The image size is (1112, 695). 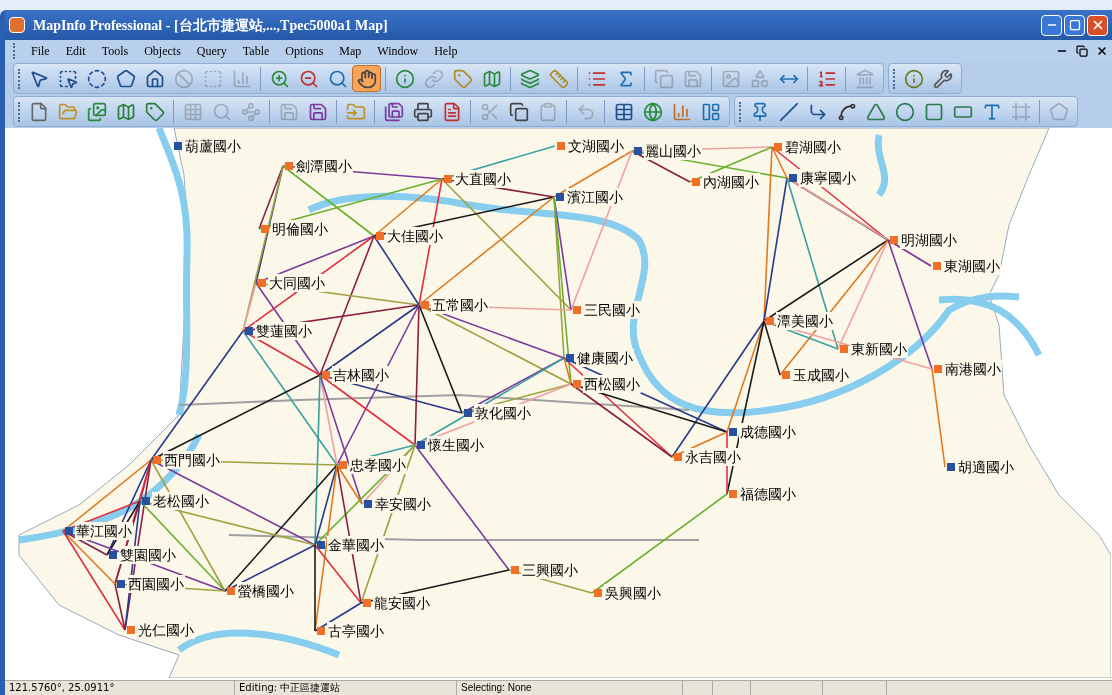 What do you see at coordinates (1097, 25) in the screenshot?
I see `close-button` at bounding box center [1097, 25].